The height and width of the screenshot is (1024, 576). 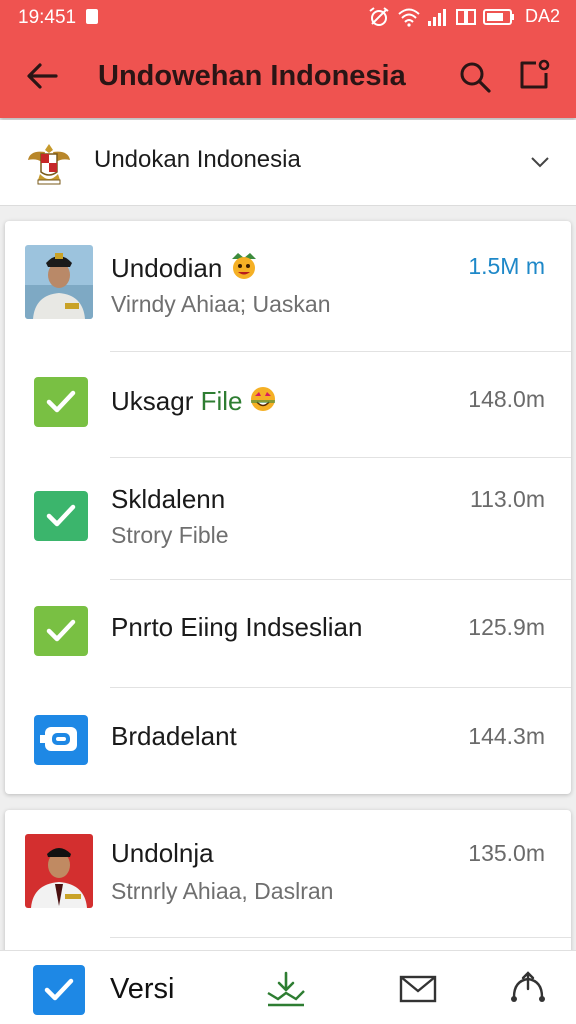 I want to click on row-size: 135.0m, so click(x=506, y=853).